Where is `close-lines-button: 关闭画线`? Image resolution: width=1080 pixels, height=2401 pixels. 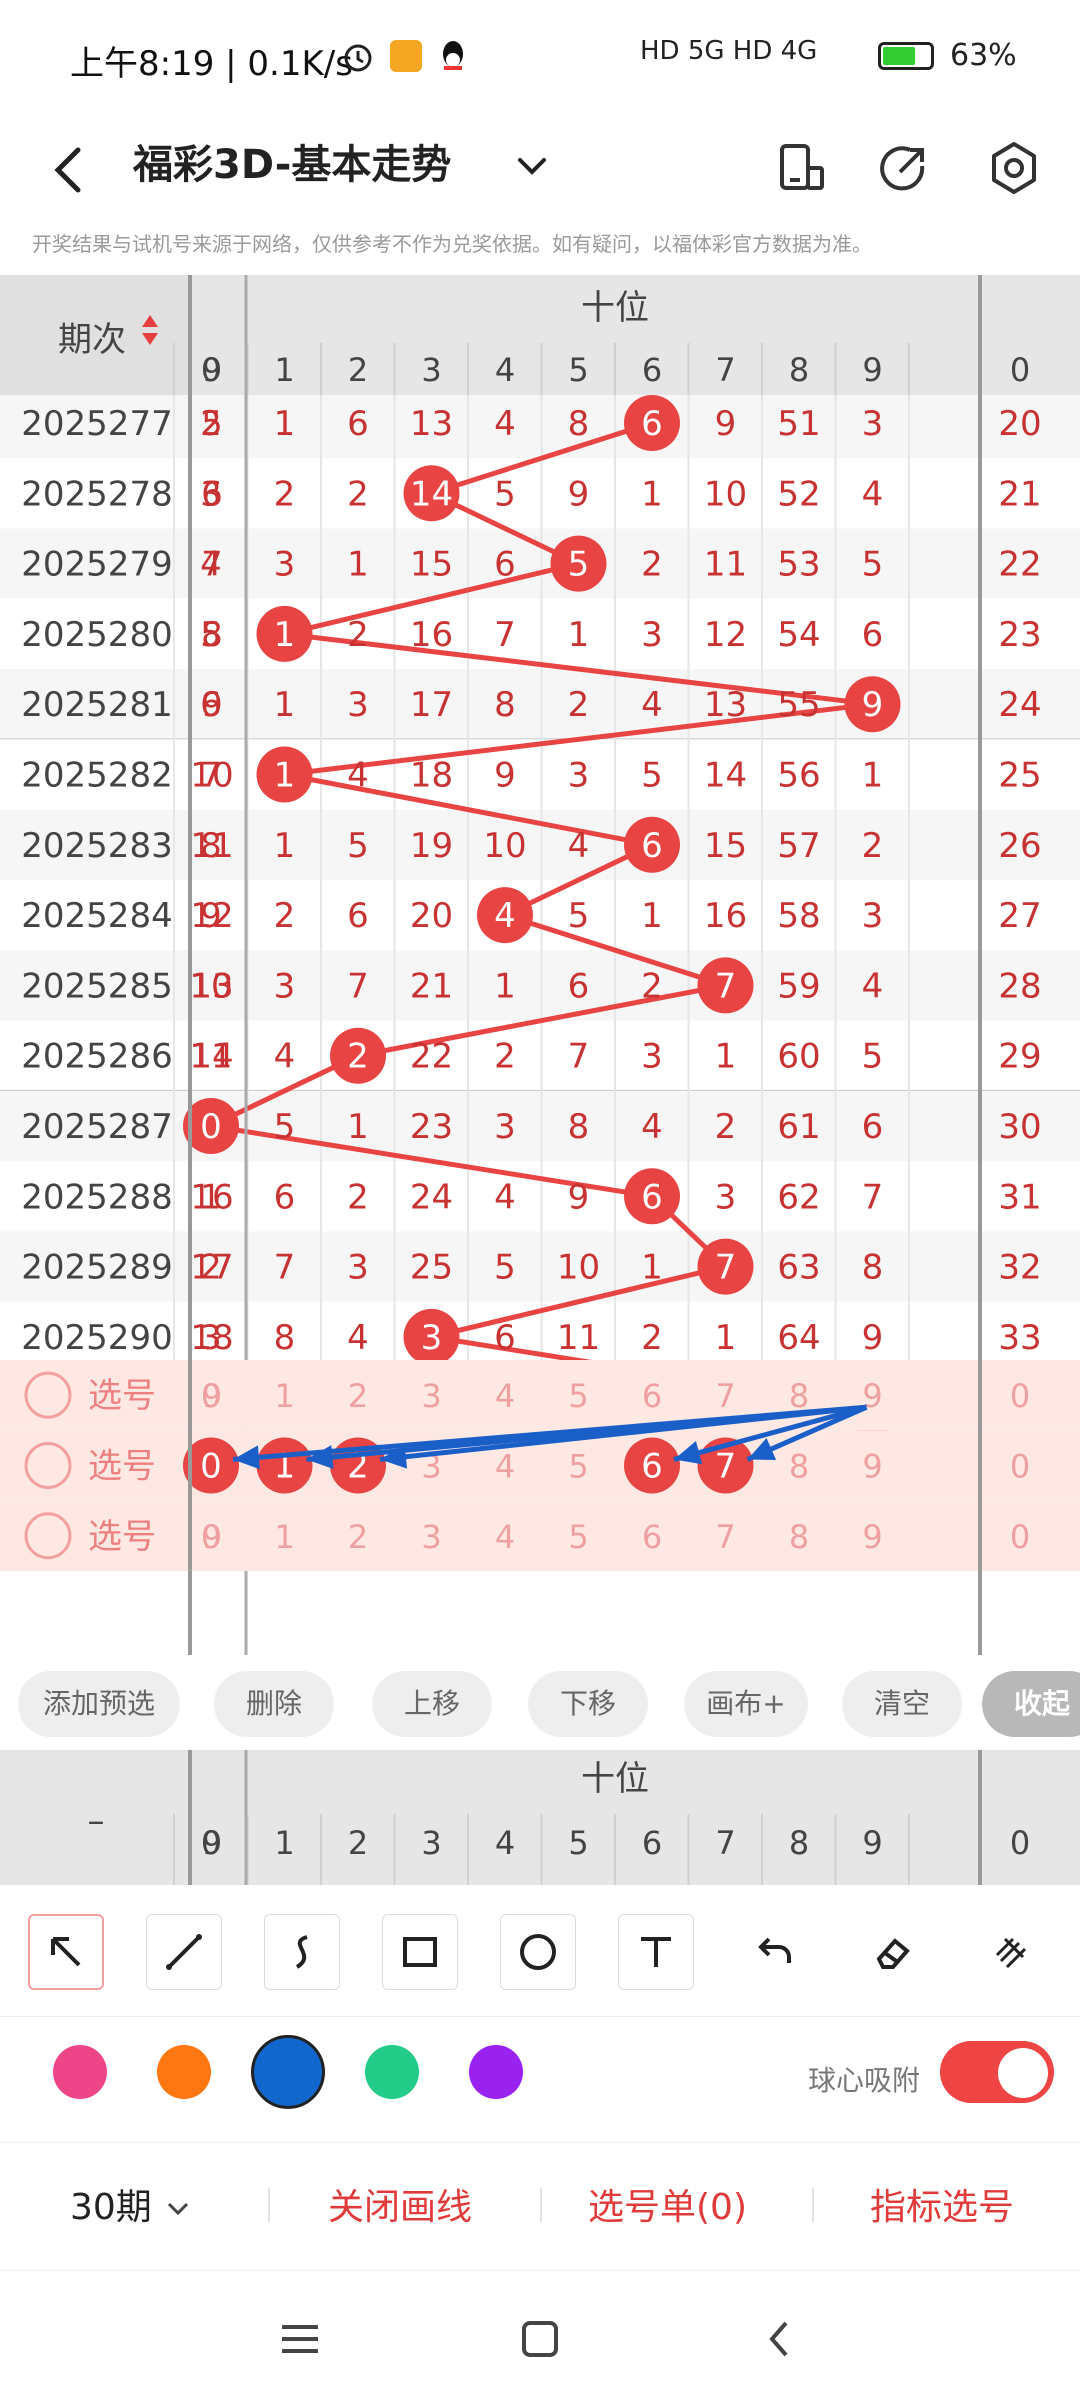 close-lines-button: 关闭画线 is located at coordinates (400, 2204).